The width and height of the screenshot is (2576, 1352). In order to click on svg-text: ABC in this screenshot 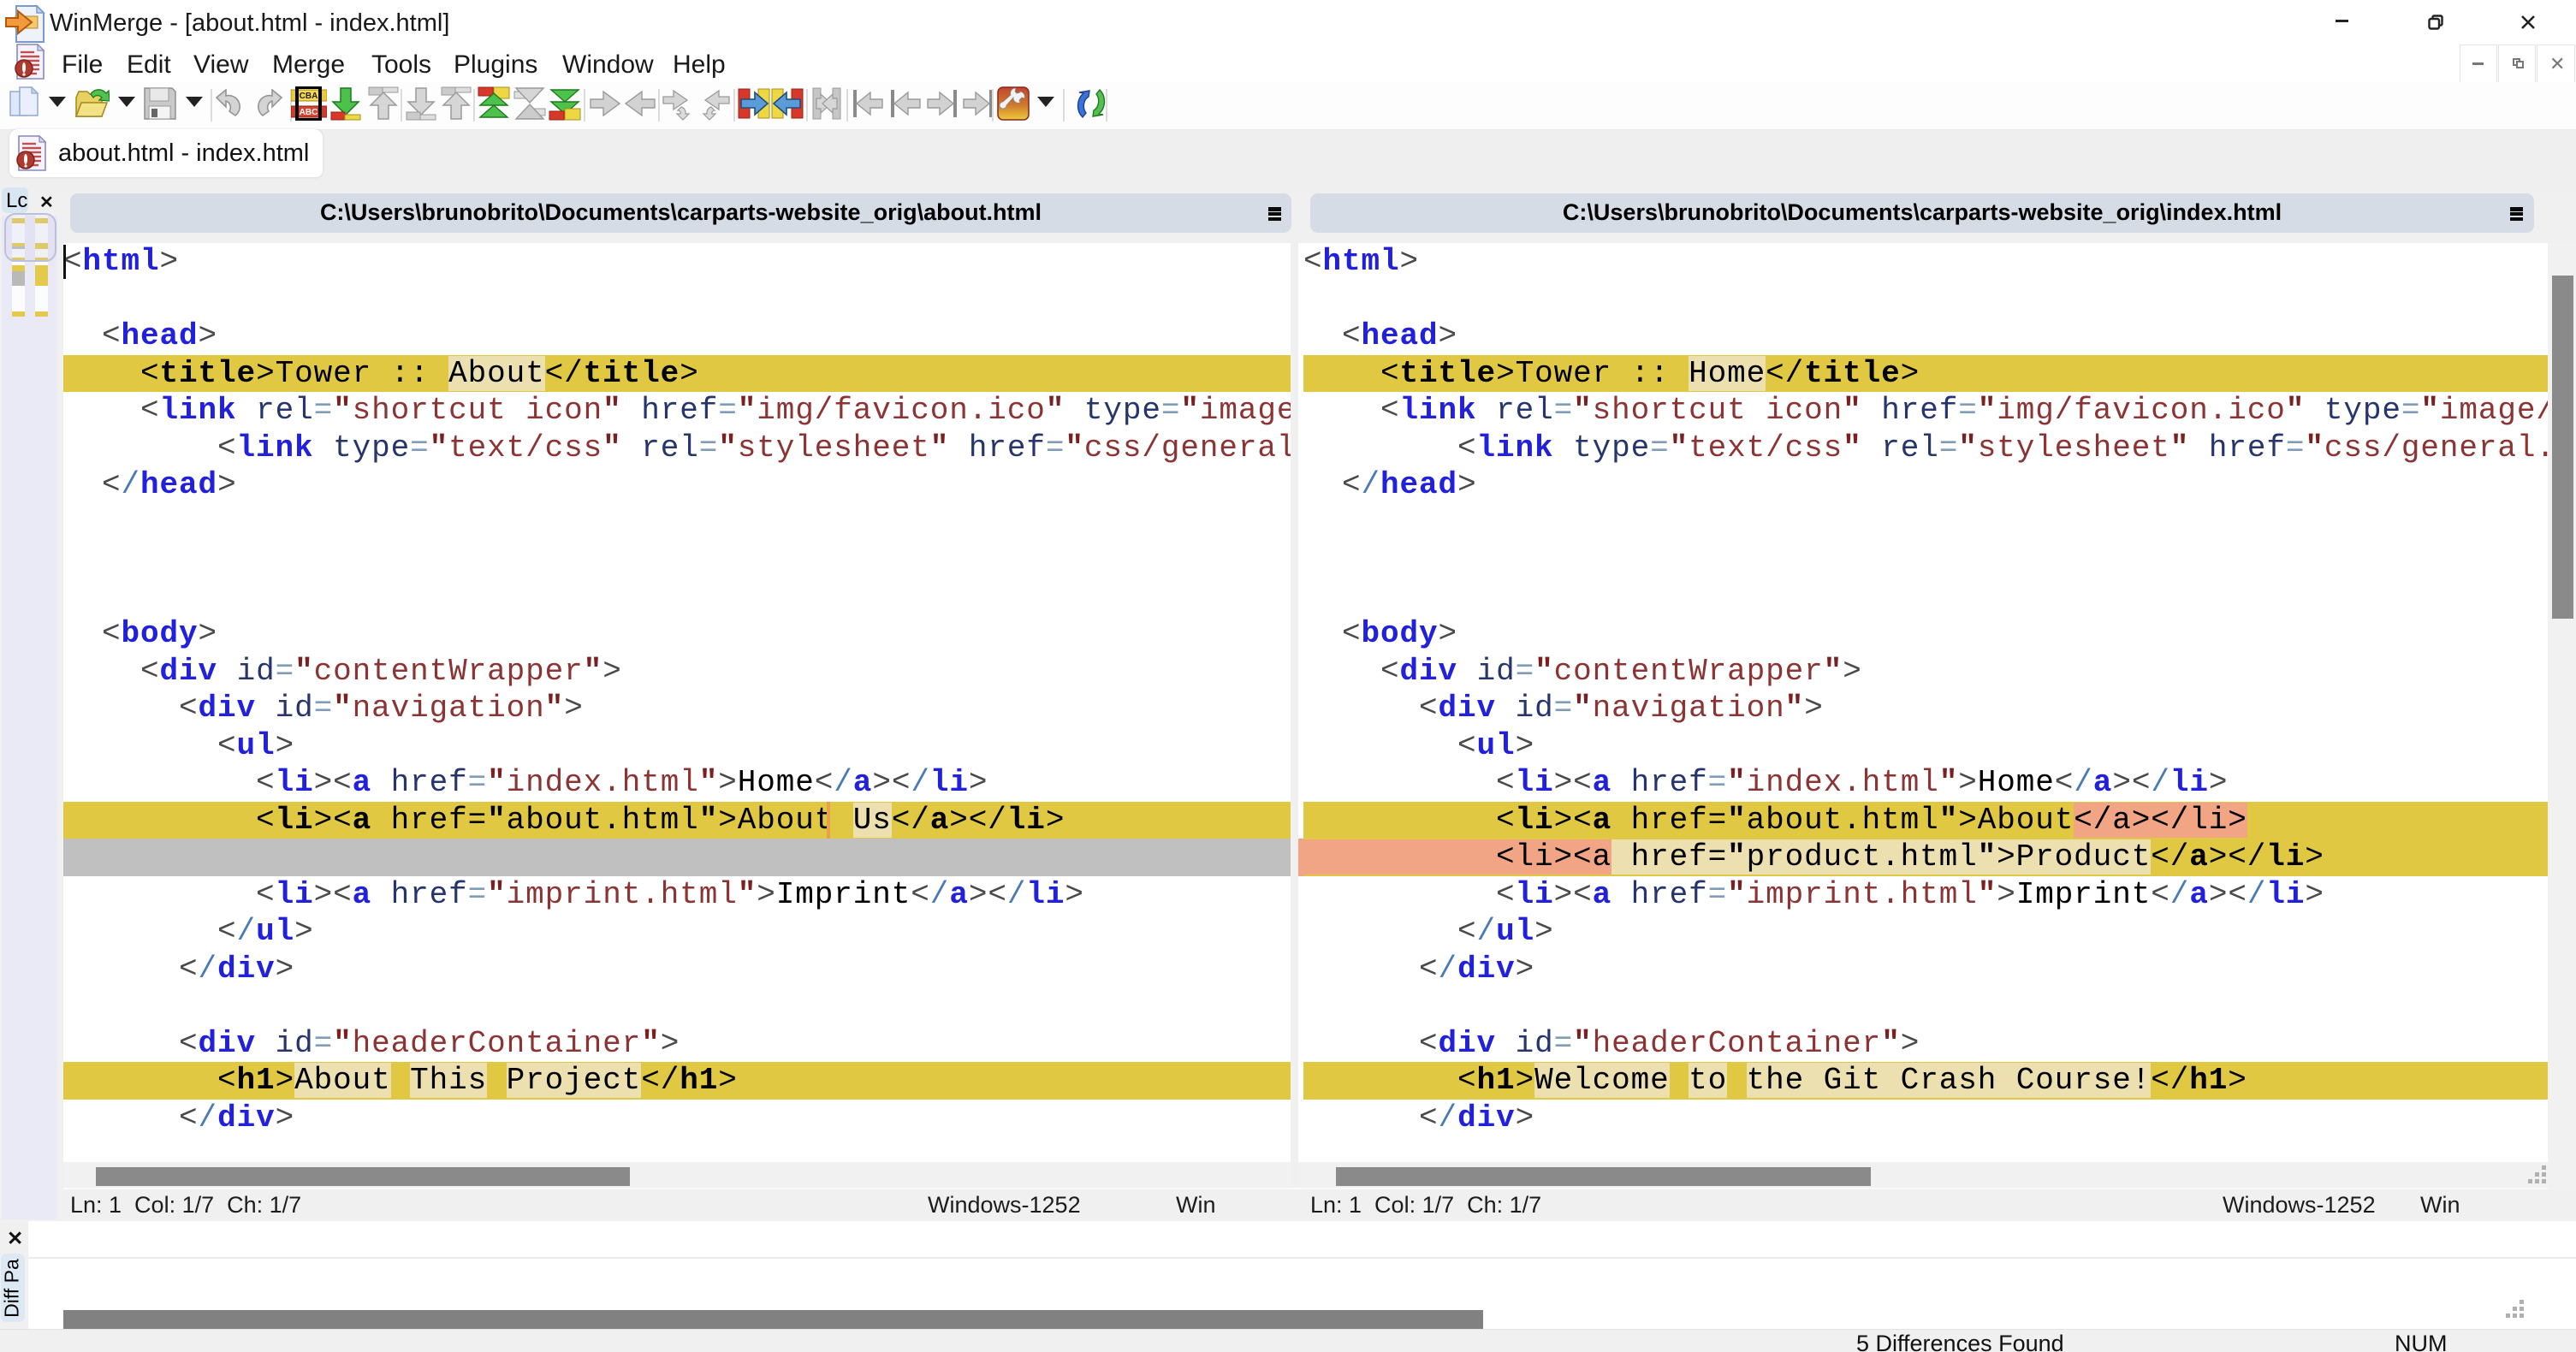, I will do `click(309, 112)`.